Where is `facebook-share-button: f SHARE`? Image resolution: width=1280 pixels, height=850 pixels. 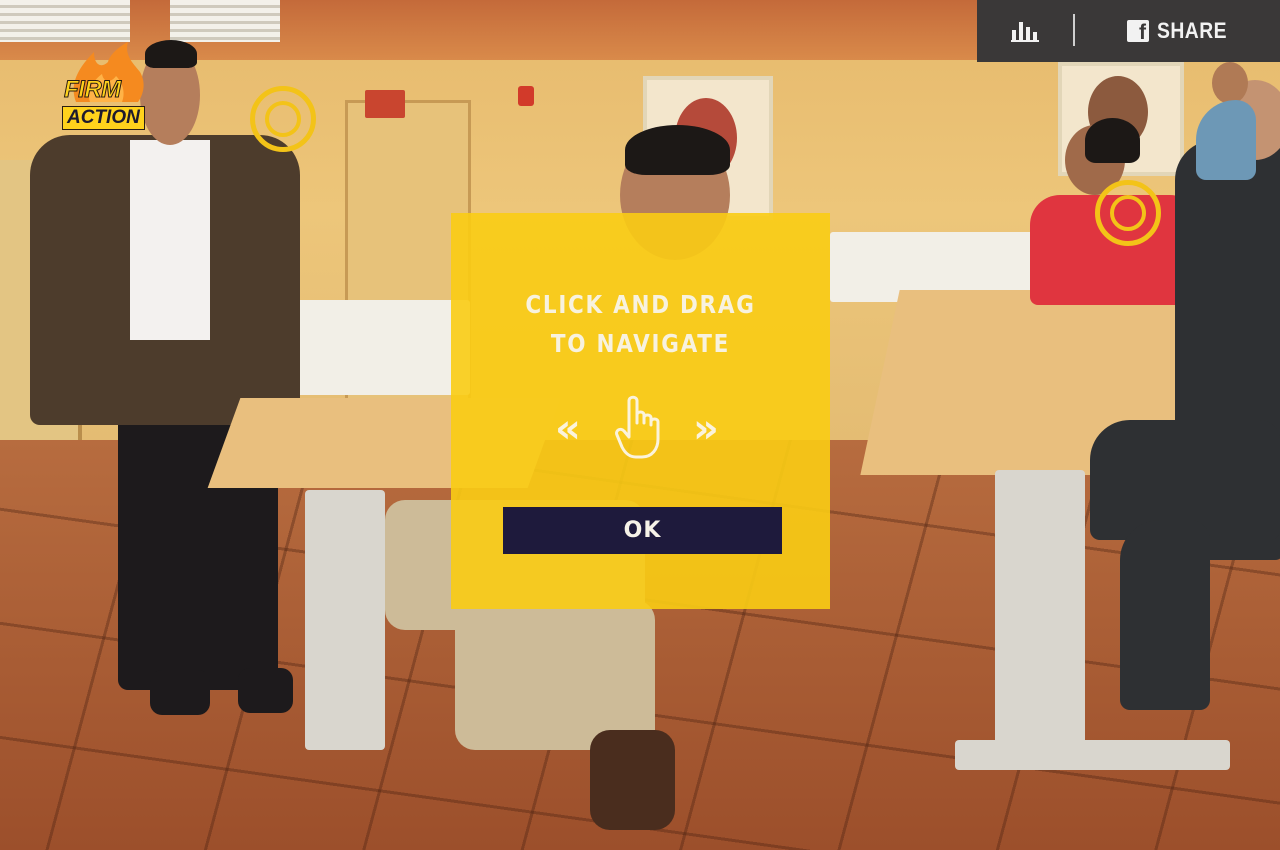
facebook-share-button: f SHARE is located at coordinates (1182, 31).